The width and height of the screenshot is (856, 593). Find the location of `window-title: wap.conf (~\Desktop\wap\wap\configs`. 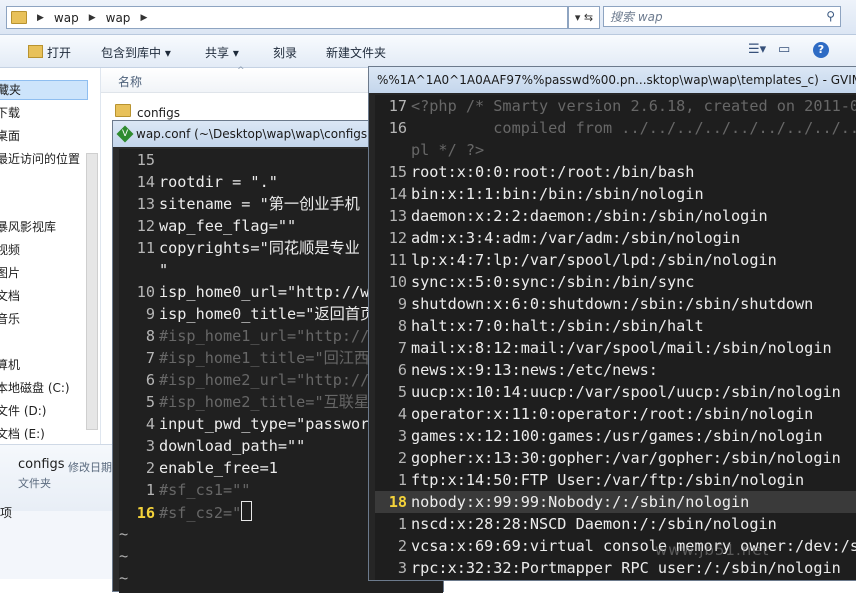

window-title: wap.conf (~\Desktop\wap\wap\configs is located at coordinates (252, 134).